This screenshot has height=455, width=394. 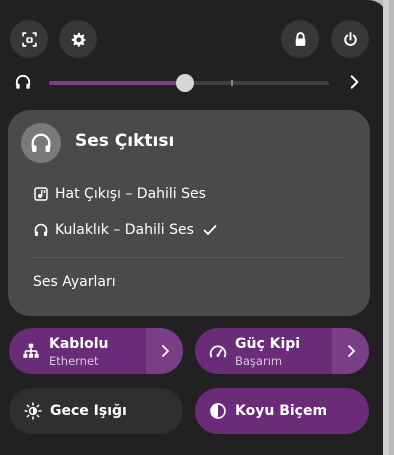 I want to click on screenshot-icon, so click(x=29, y=39).